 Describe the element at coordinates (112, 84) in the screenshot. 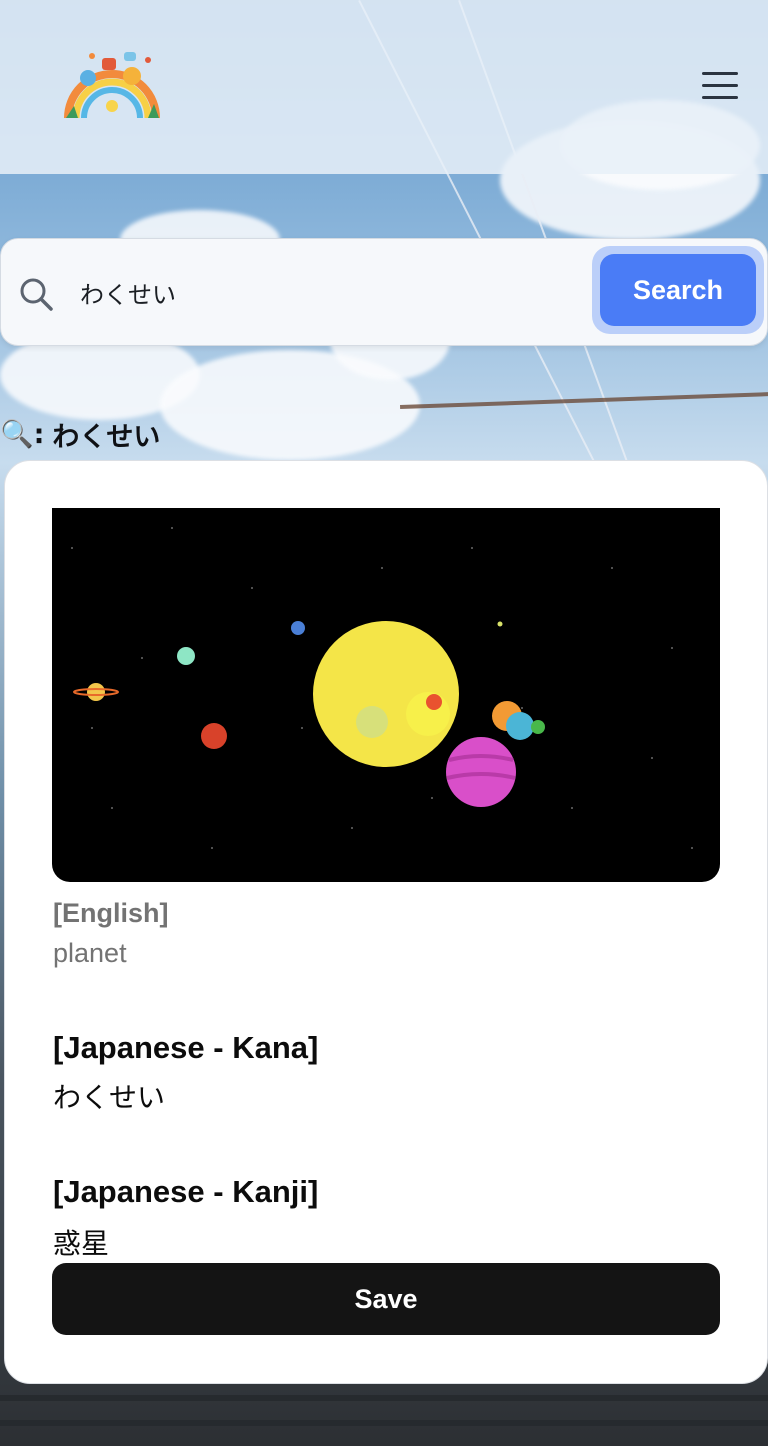

I see `rainbow-characters-logo-icon` at that location.